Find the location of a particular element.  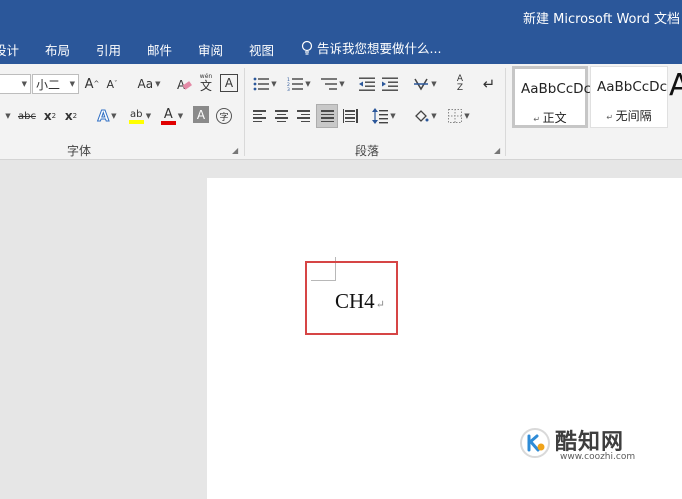

decrease-indent-button is located at coordinates (367, 84).